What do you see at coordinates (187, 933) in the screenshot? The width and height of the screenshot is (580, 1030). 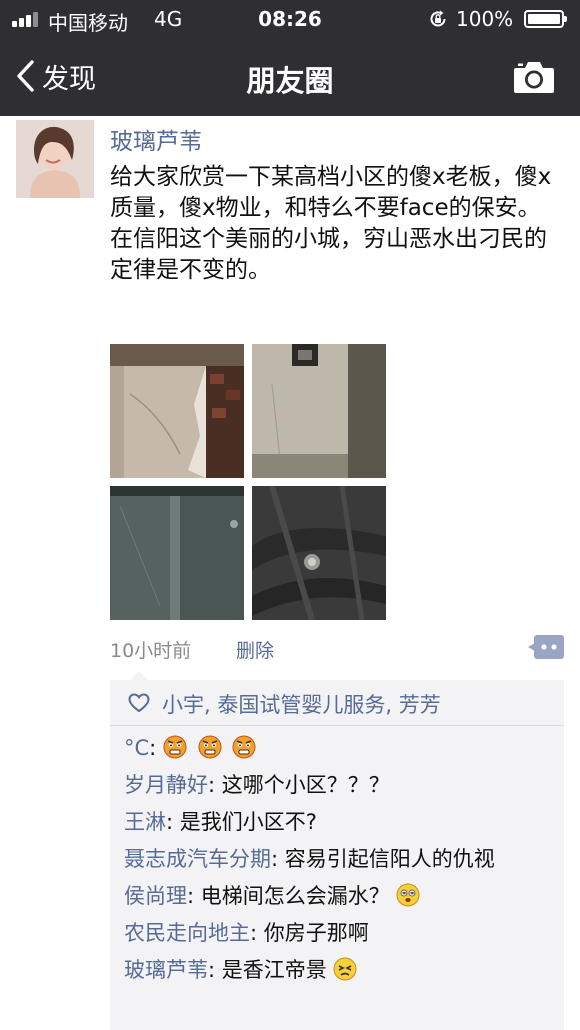 I see `comment-author: 农民走向地主` at bounding box center [187, 933].